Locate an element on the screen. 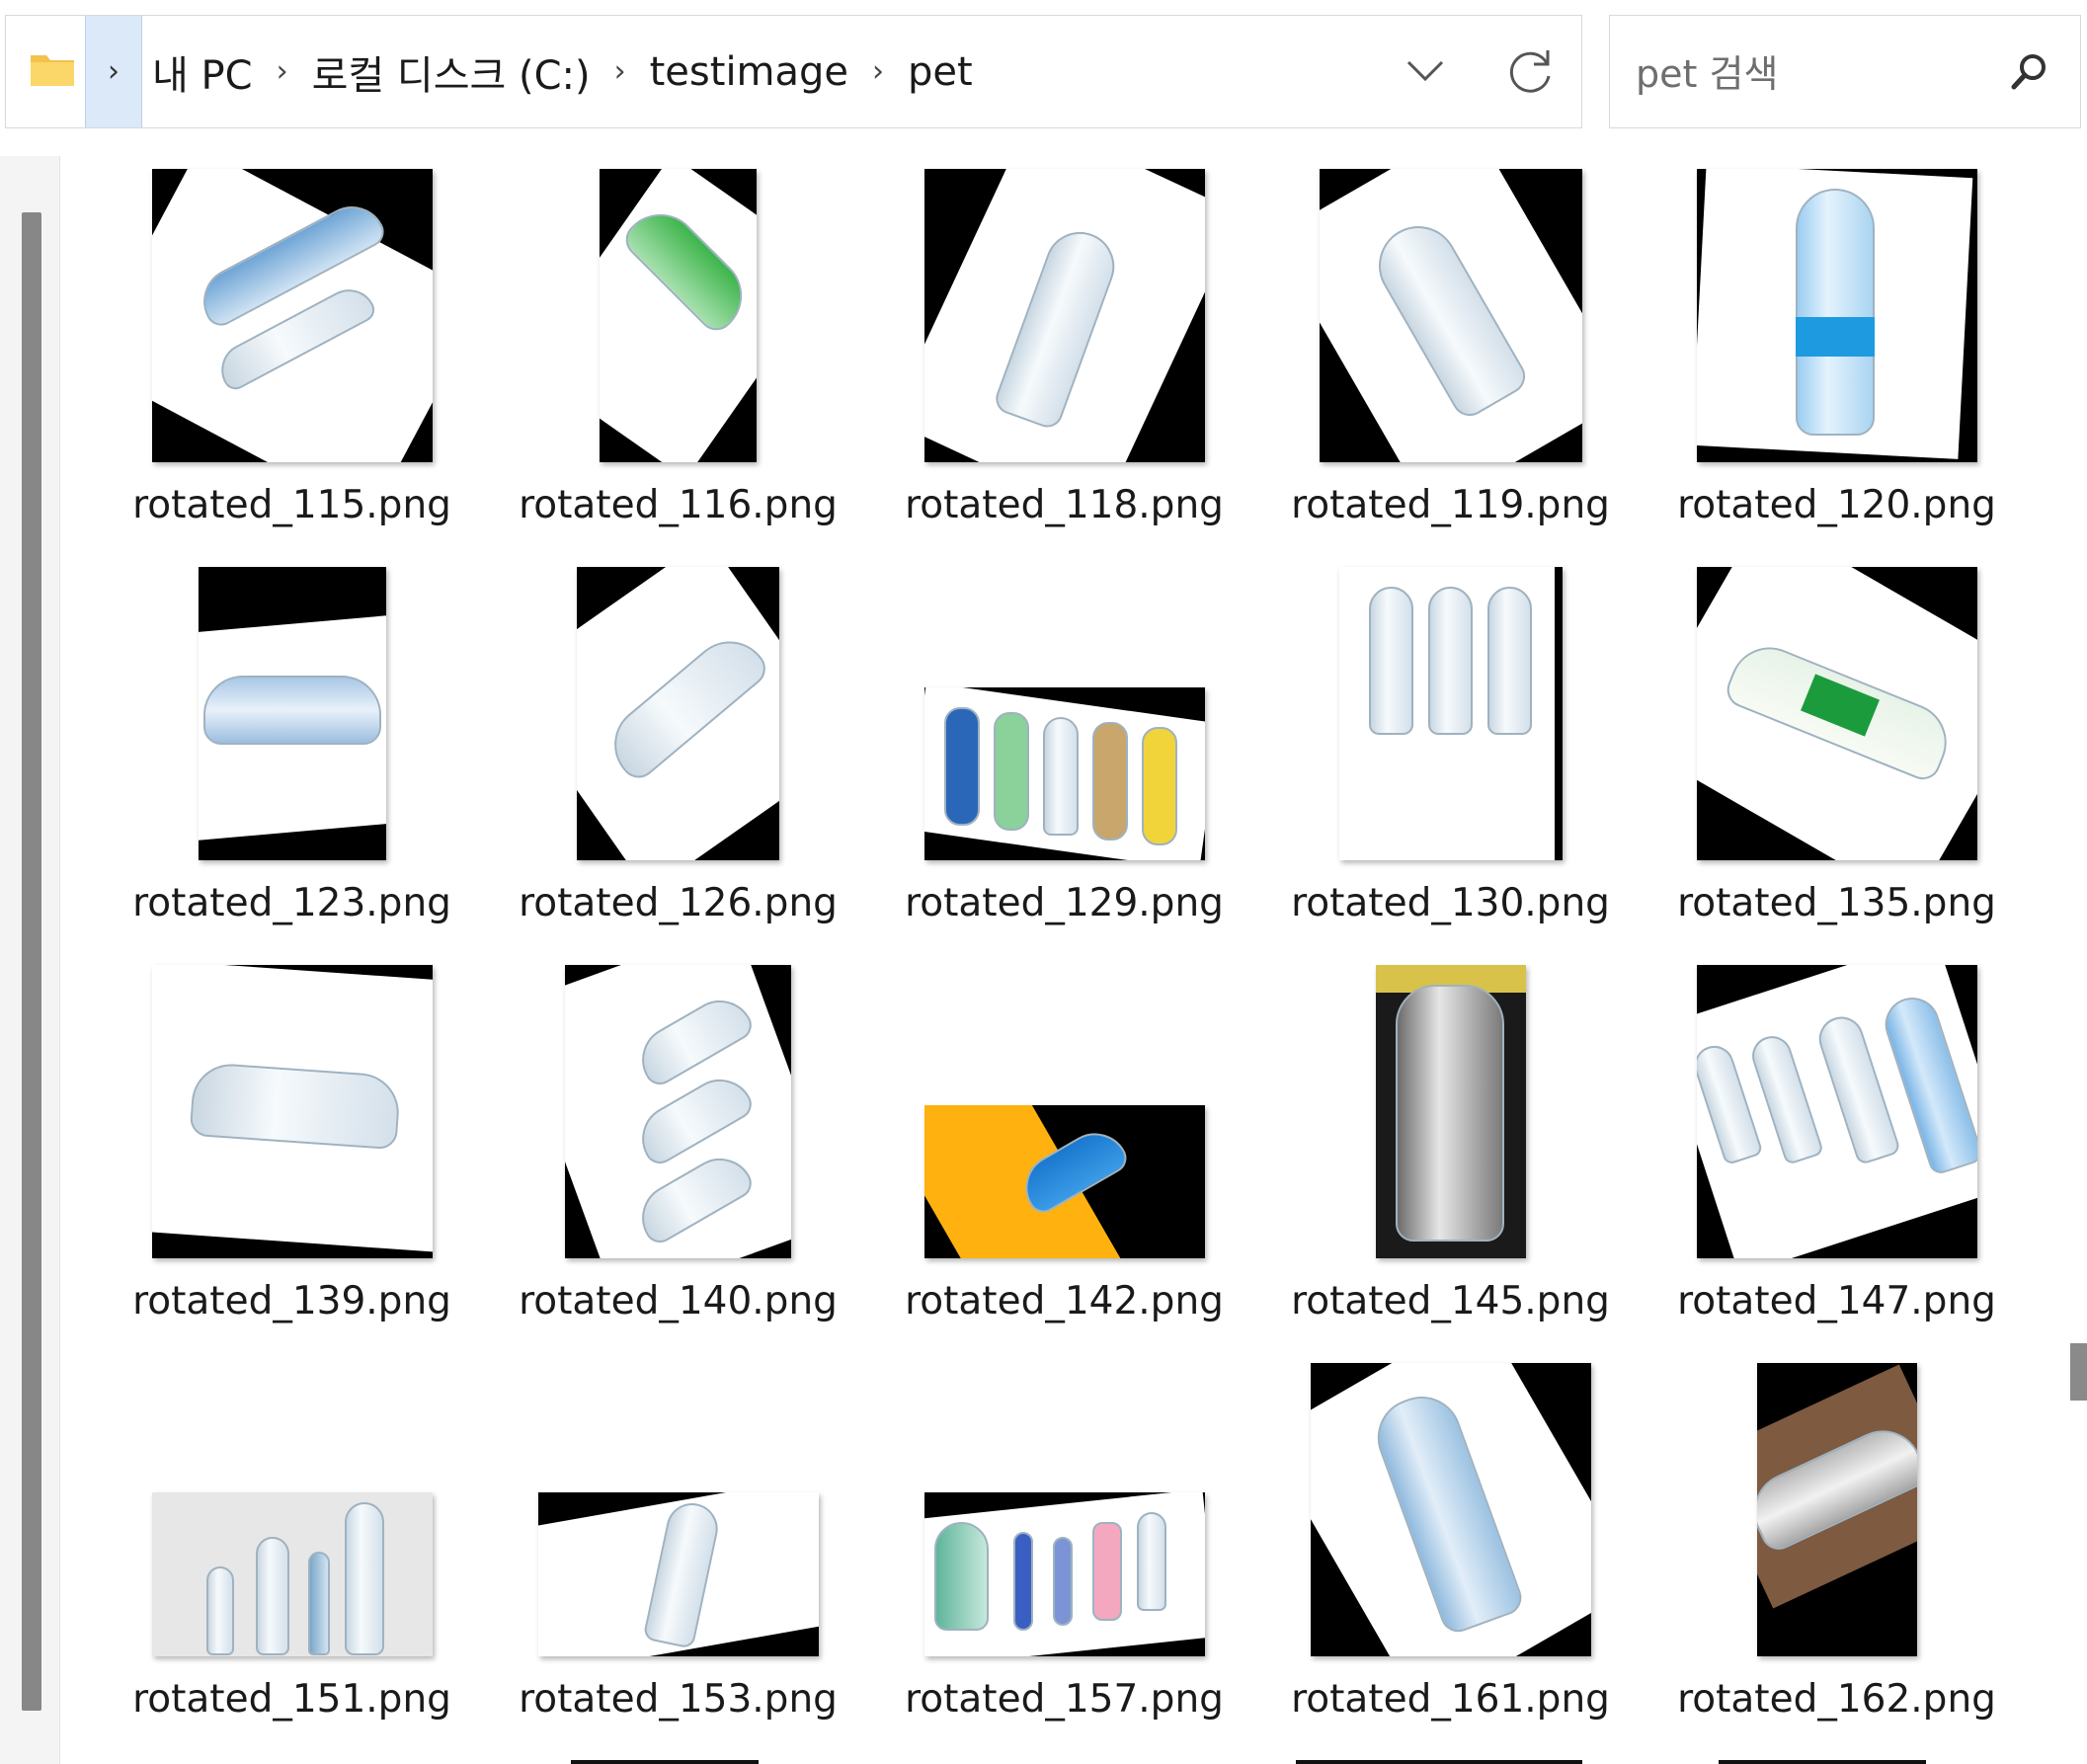  file-item: rotated_120.png is located at coordinates (1837, 360).